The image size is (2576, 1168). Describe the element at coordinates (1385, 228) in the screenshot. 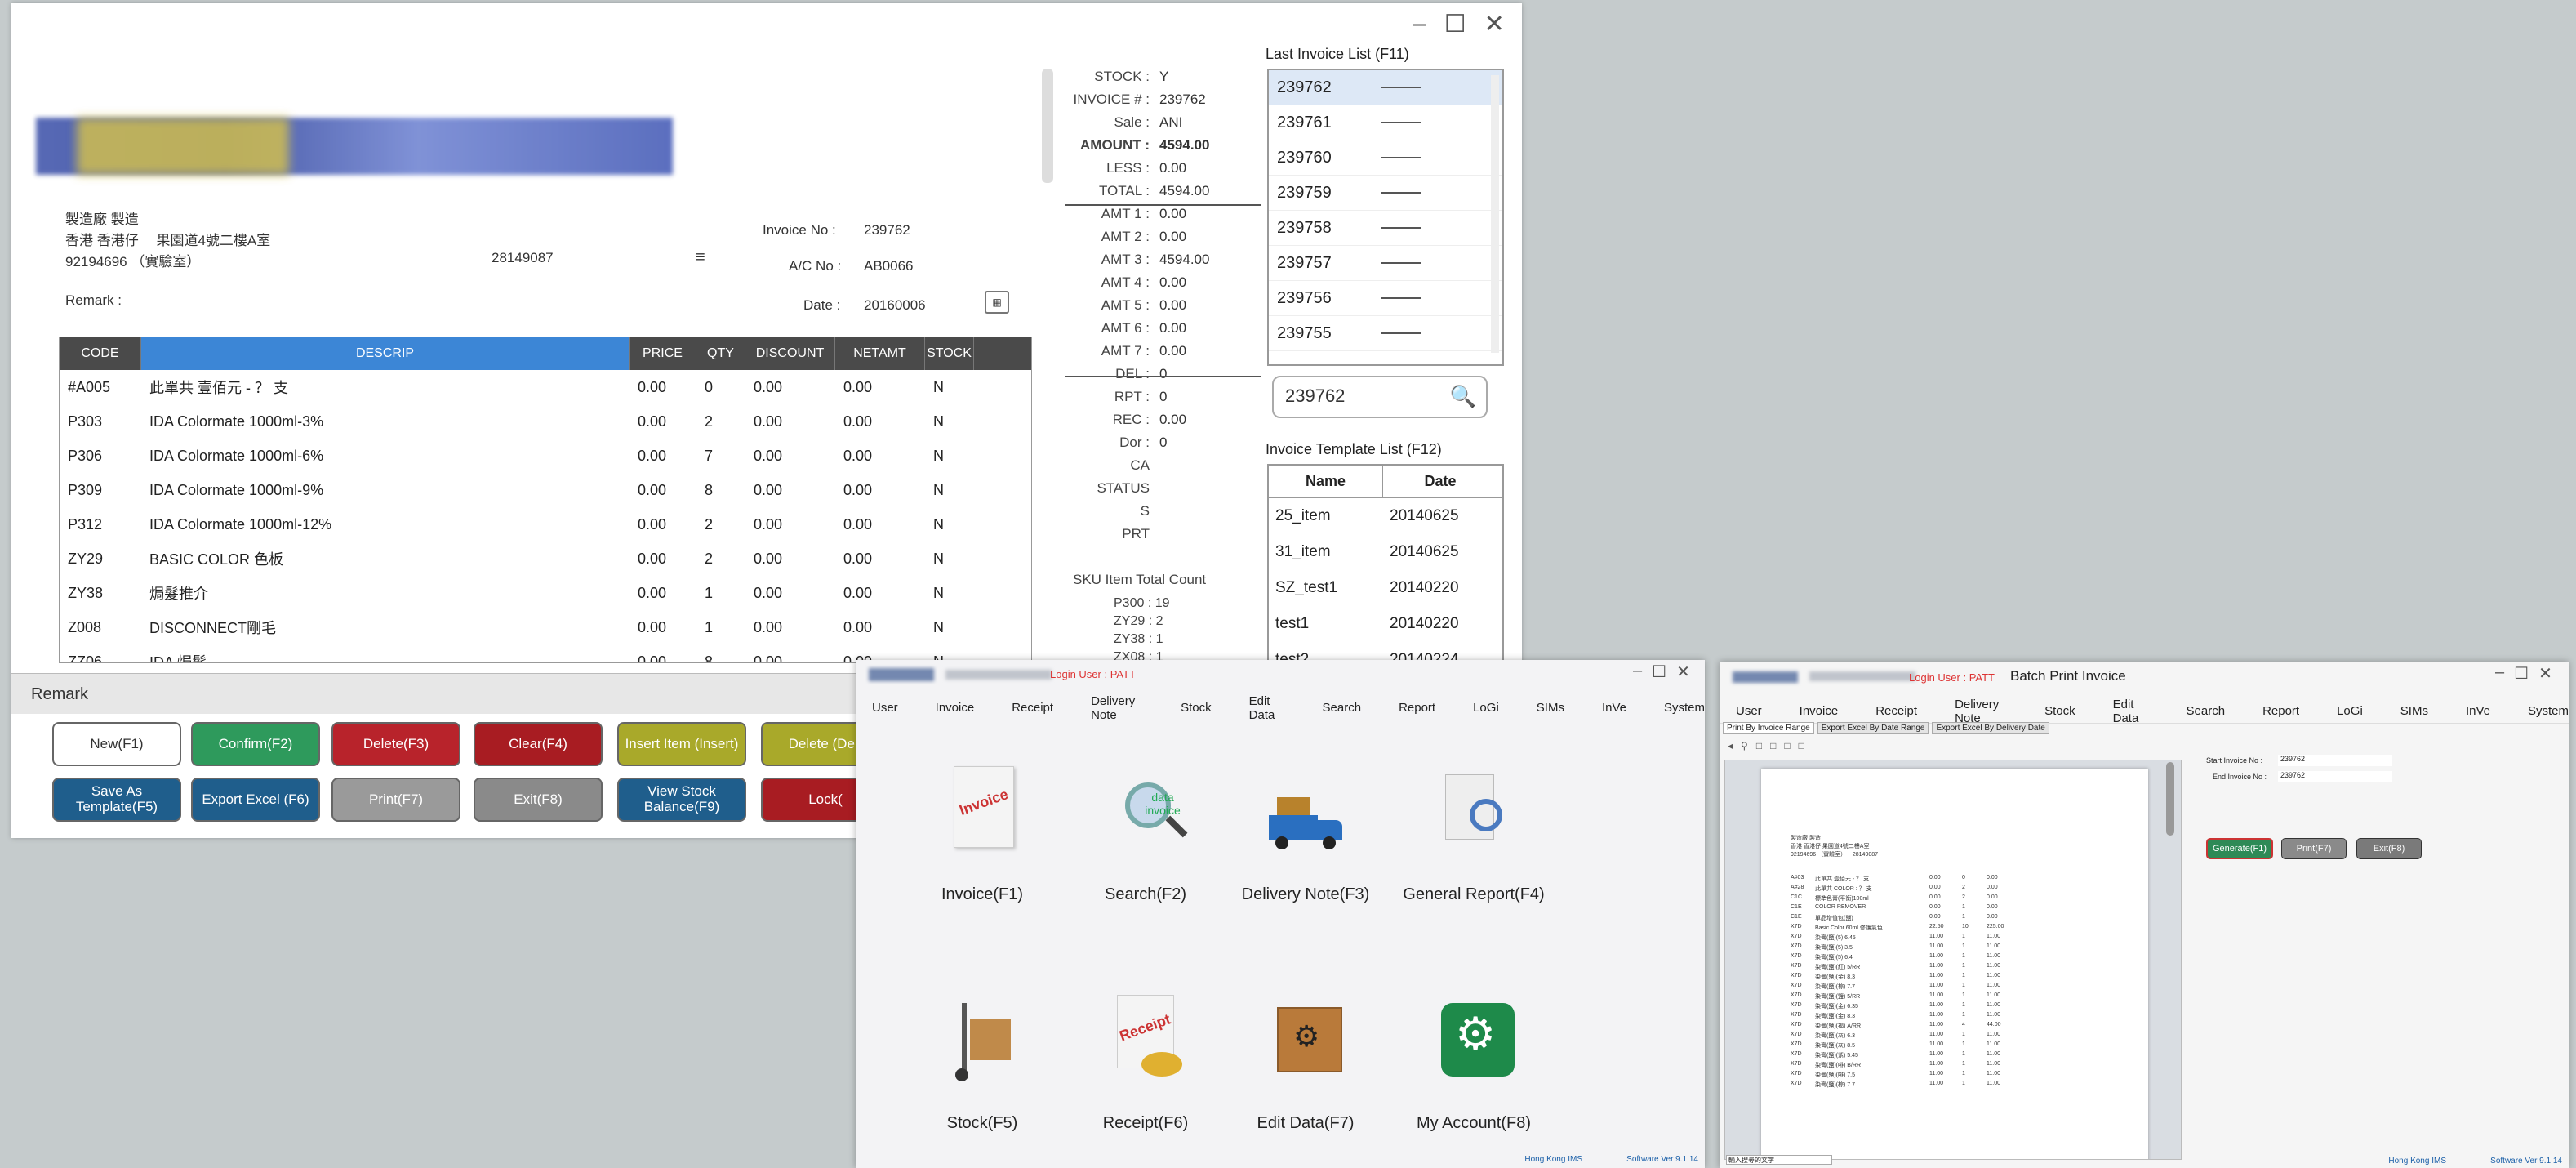

I see `list-item: 239758` at that location.